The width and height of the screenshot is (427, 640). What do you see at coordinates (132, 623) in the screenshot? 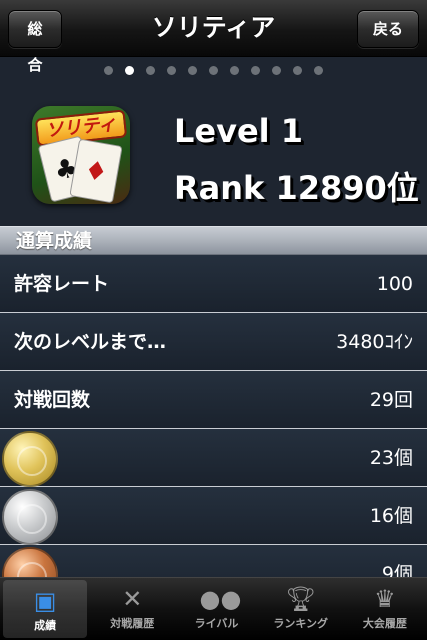
I see `tab-label: 対戦履歴` at bounding box center [132, 623].